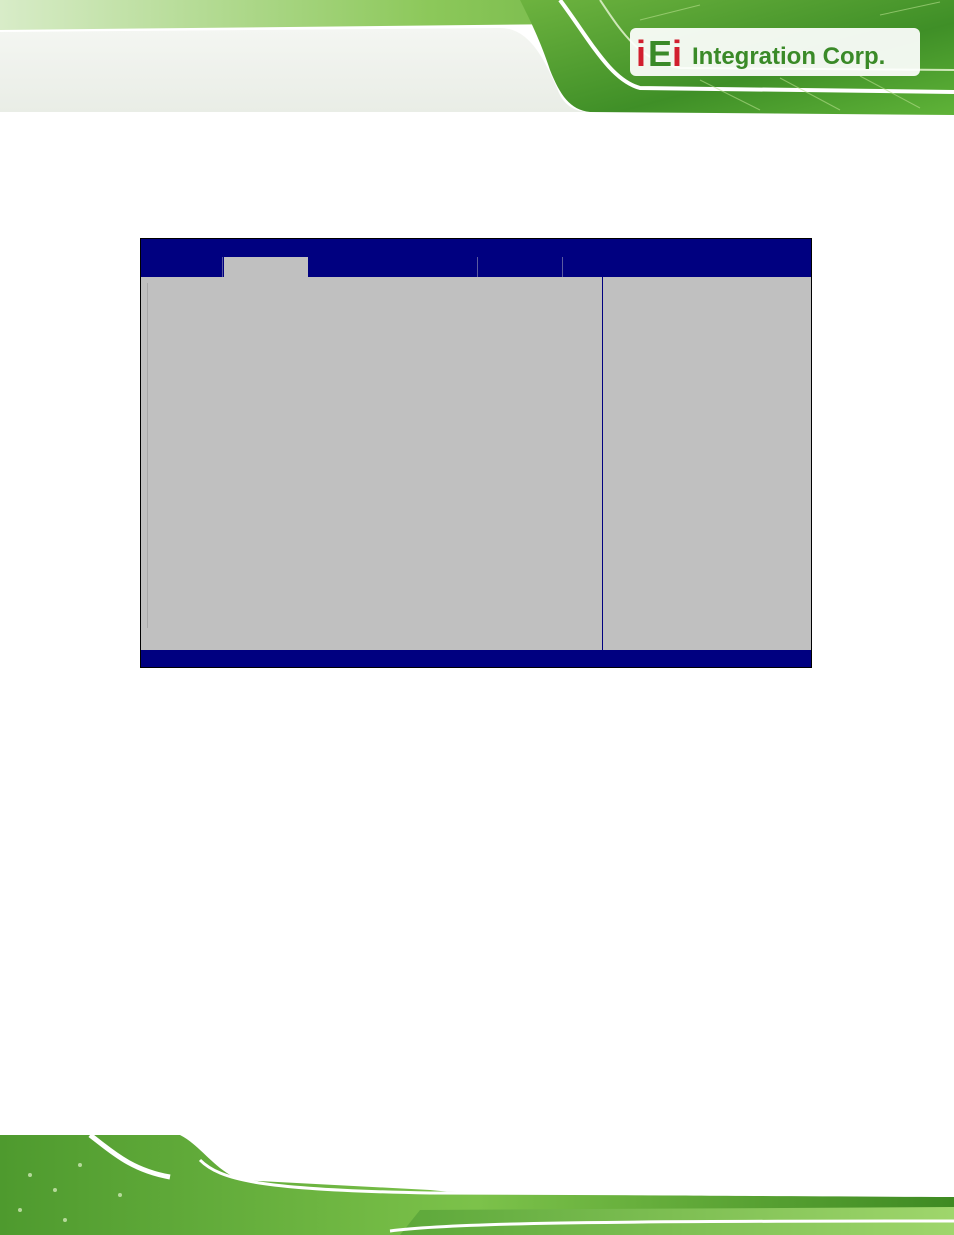 The width and height of the screenshot is (954, 1235). Describe the element at coordinates (707, 463) in the screenshot. I see `bios-help-pane` at that location.